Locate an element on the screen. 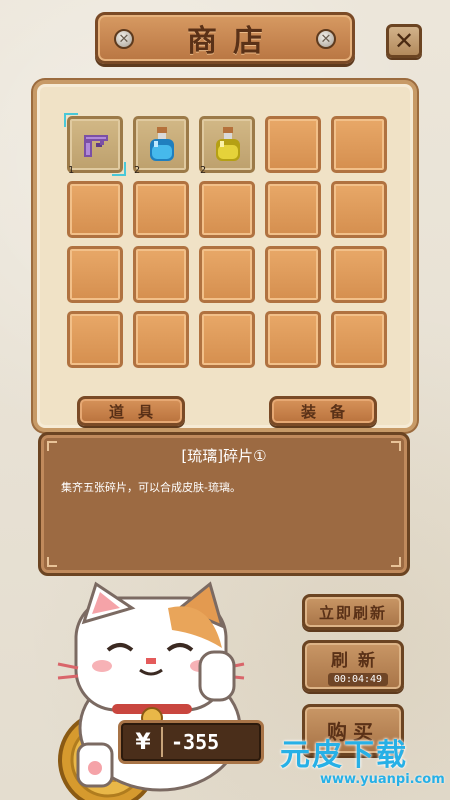 The image size is (450, 800). page-title: 商店 is located at coordinates (233, 41).